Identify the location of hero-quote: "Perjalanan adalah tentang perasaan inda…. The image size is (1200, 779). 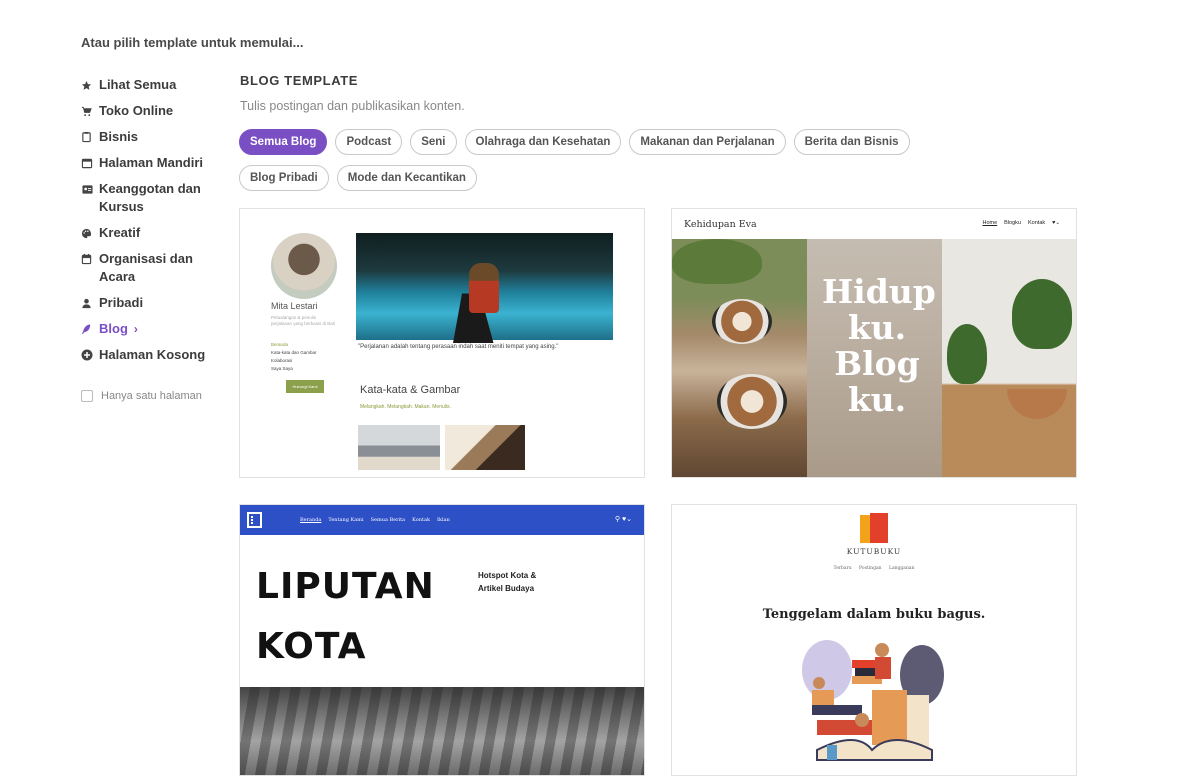
(458, 347).